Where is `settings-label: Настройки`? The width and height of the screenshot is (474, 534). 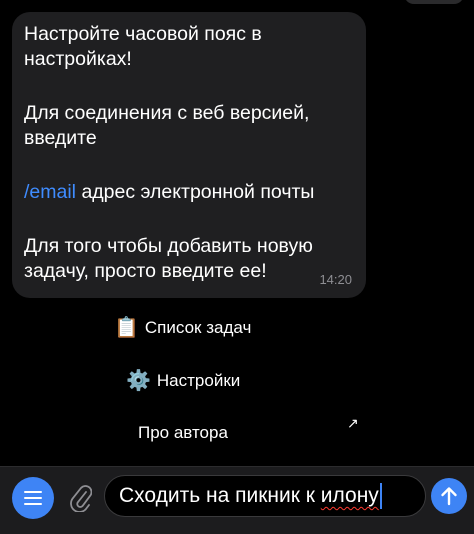
settings-label: Настройки is located at coordinates (198, 380).